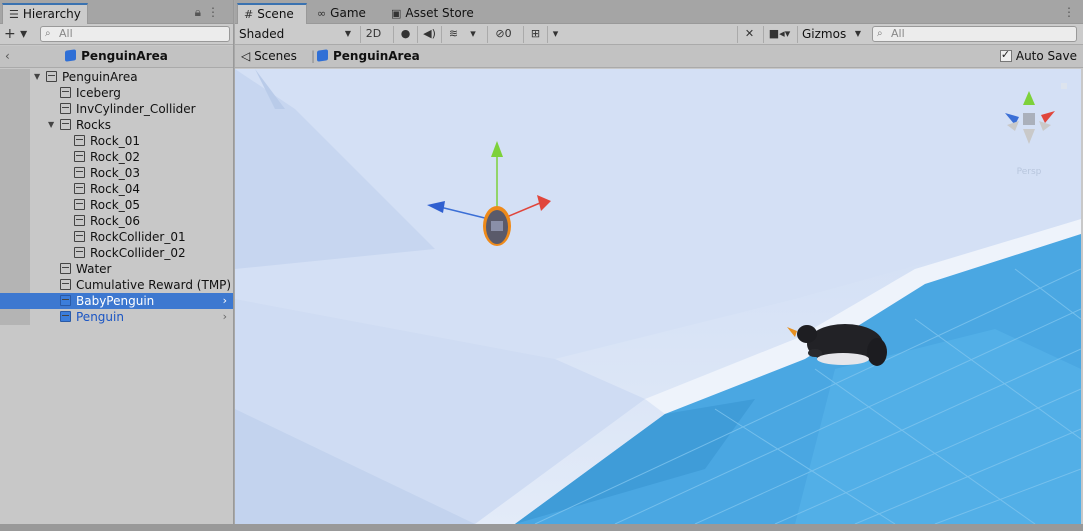 This screenshot has height=531, width=1083. I want to click on lighting-toggle-button: ●, so click(405, 34).